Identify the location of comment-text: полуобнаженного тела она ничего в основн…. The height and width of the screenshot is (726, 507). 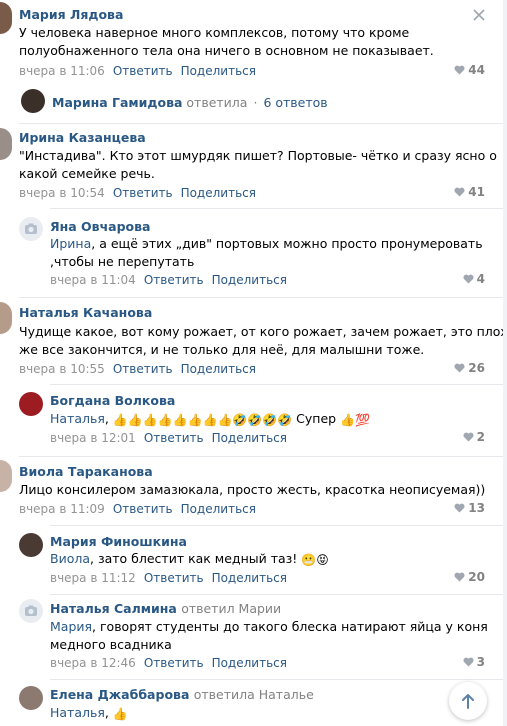
(226, 50).